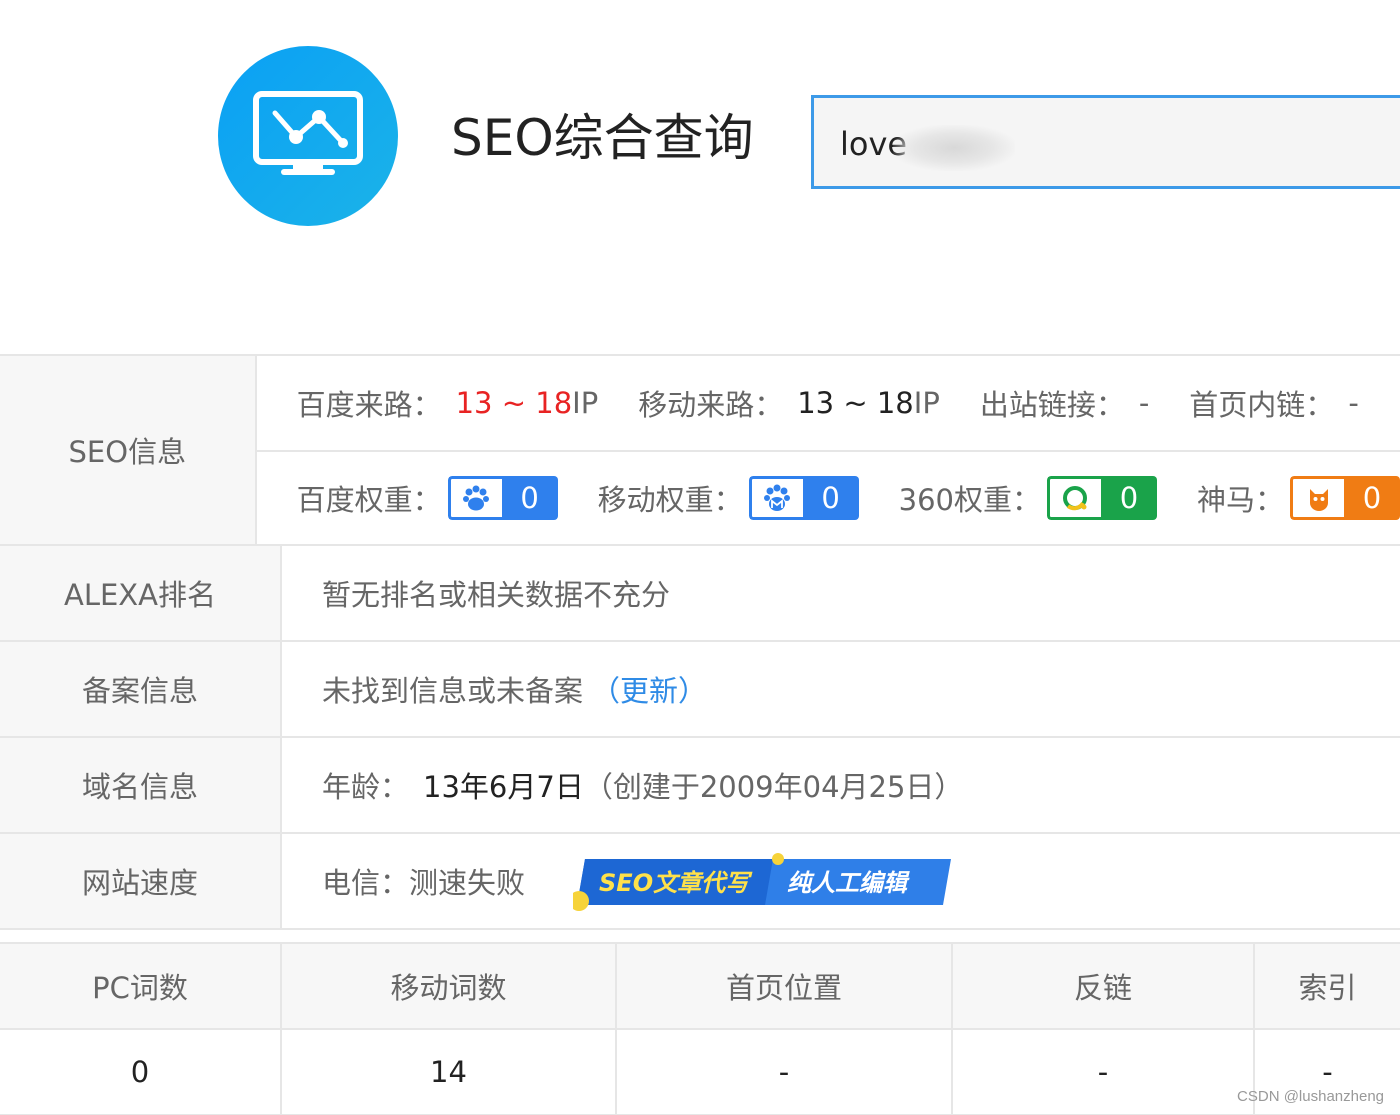 This screenshot has height=1115, width=1400. I want to click on alexa-value: 暂无排名或相关数据不充分, so click(496, 595).